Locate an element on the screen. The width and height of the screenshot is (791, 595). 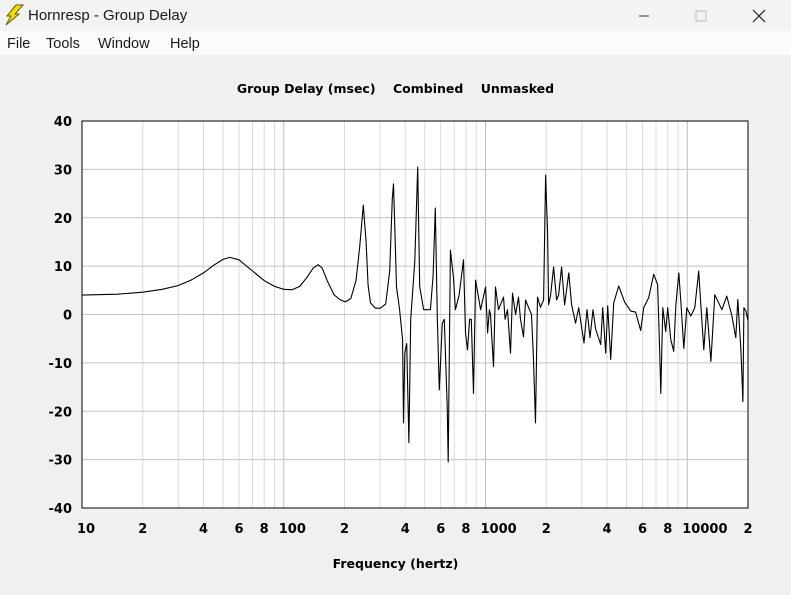
y-tick-label: -40 is located at coordinates (61, 509).